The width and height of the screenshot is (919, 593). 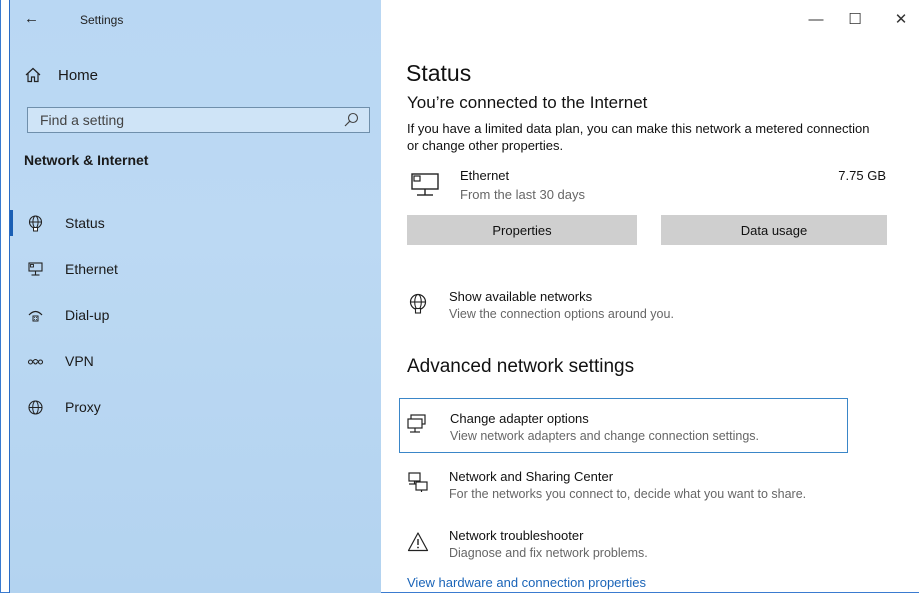 I want to click on network-globe-icon, so click(x=418, y=303).